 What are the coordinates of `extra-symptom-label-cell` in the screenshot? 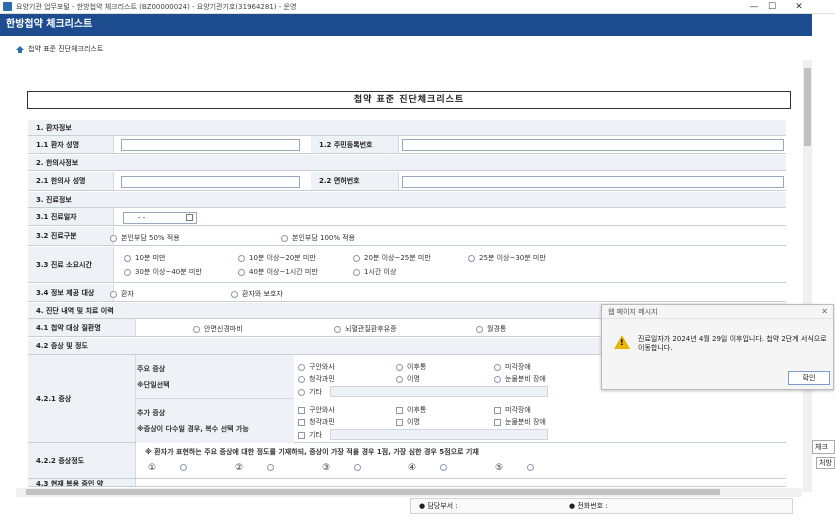 It's located at (215, 421).